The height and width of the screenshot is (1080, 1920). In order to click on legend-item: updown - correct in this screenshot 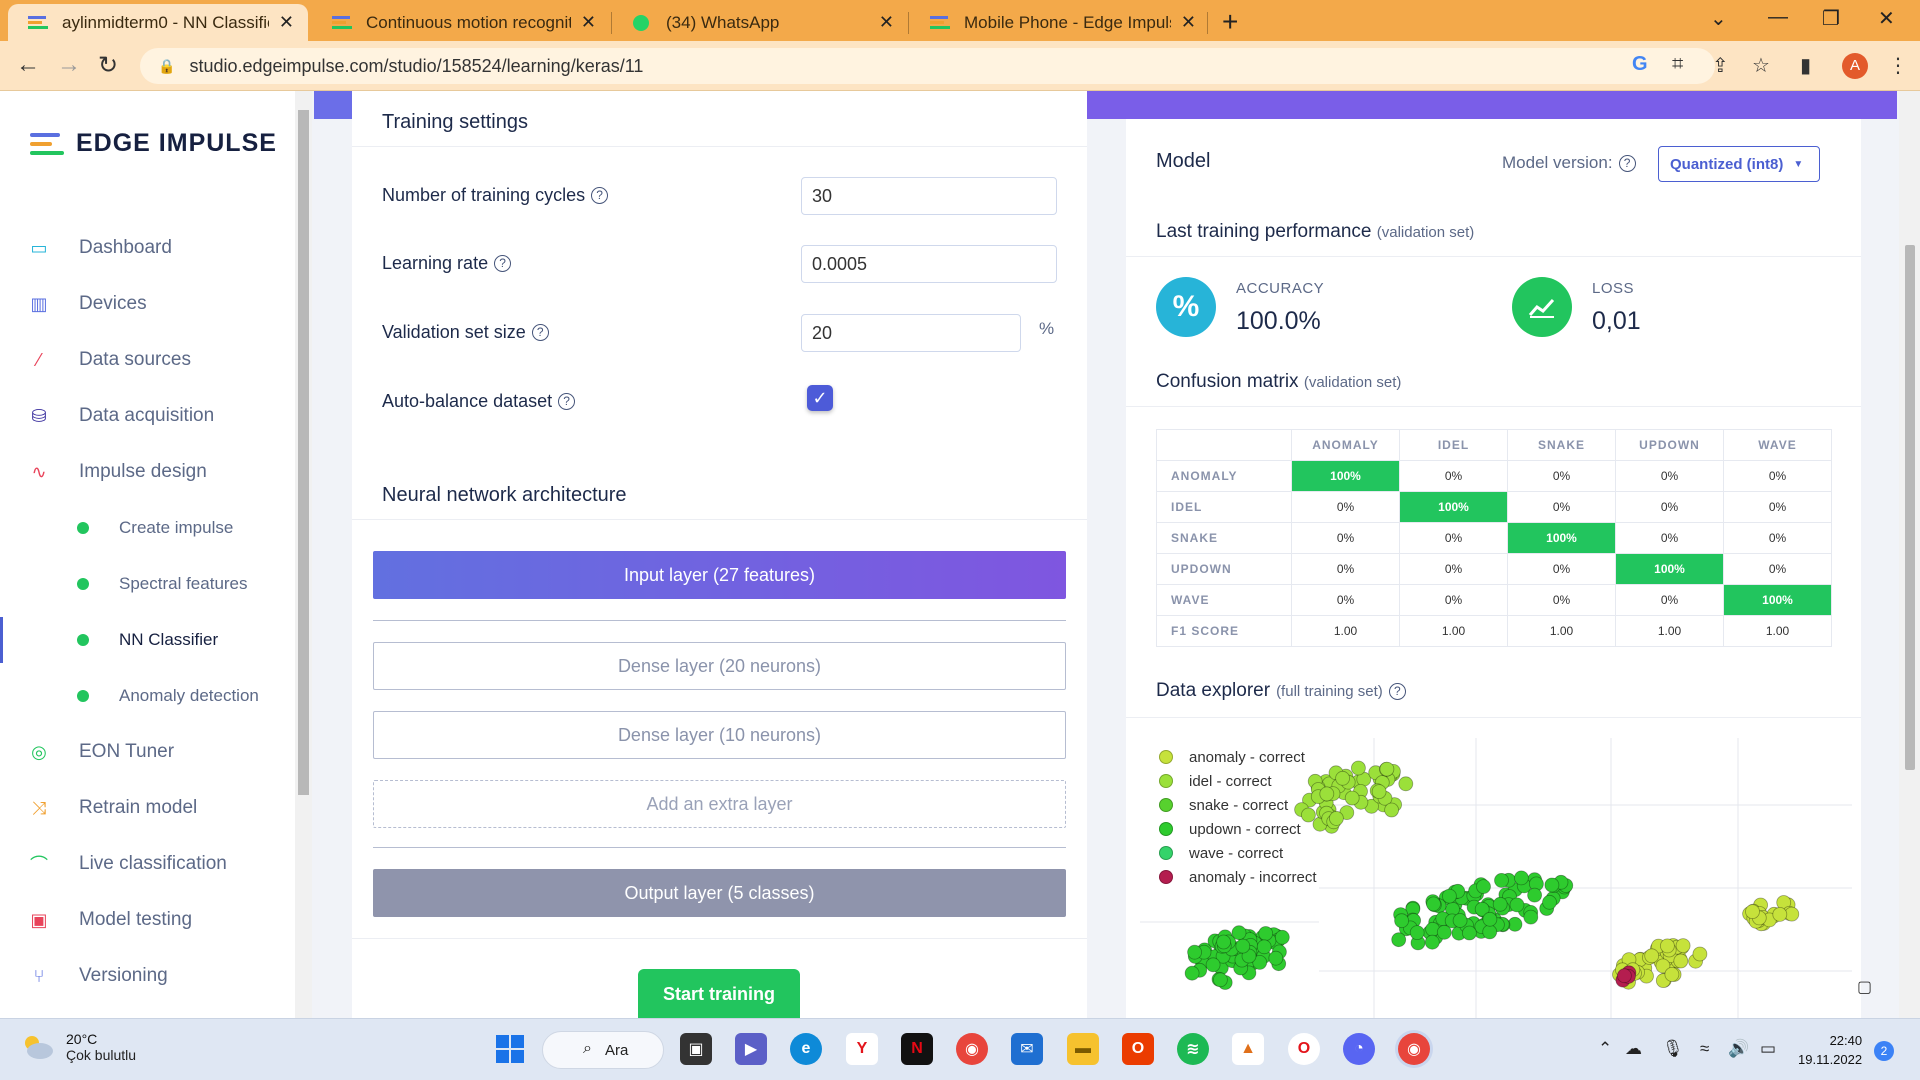, I will do `click(1238, 829)`.